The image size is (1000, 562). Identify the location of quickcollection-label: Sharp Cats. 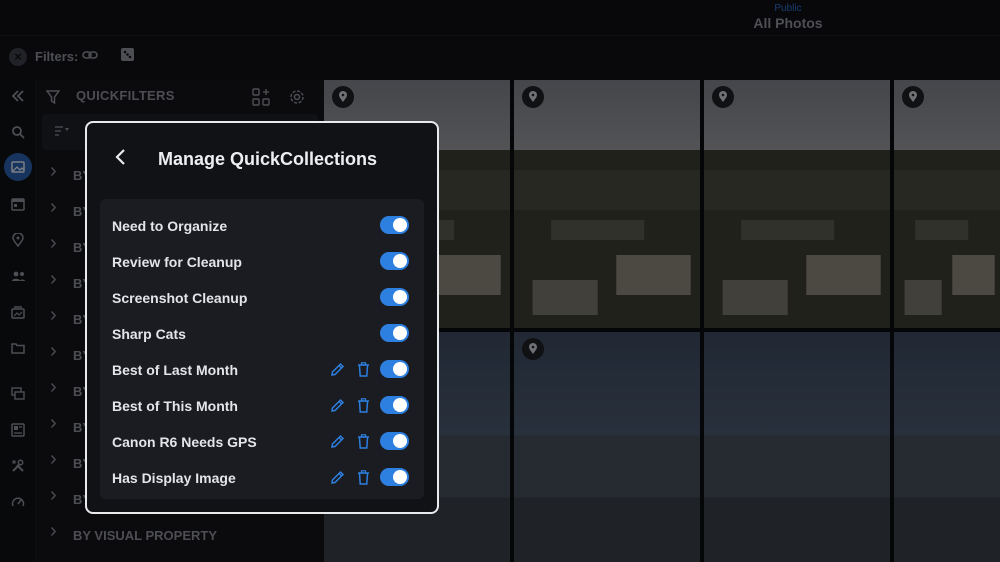
(149, 334).